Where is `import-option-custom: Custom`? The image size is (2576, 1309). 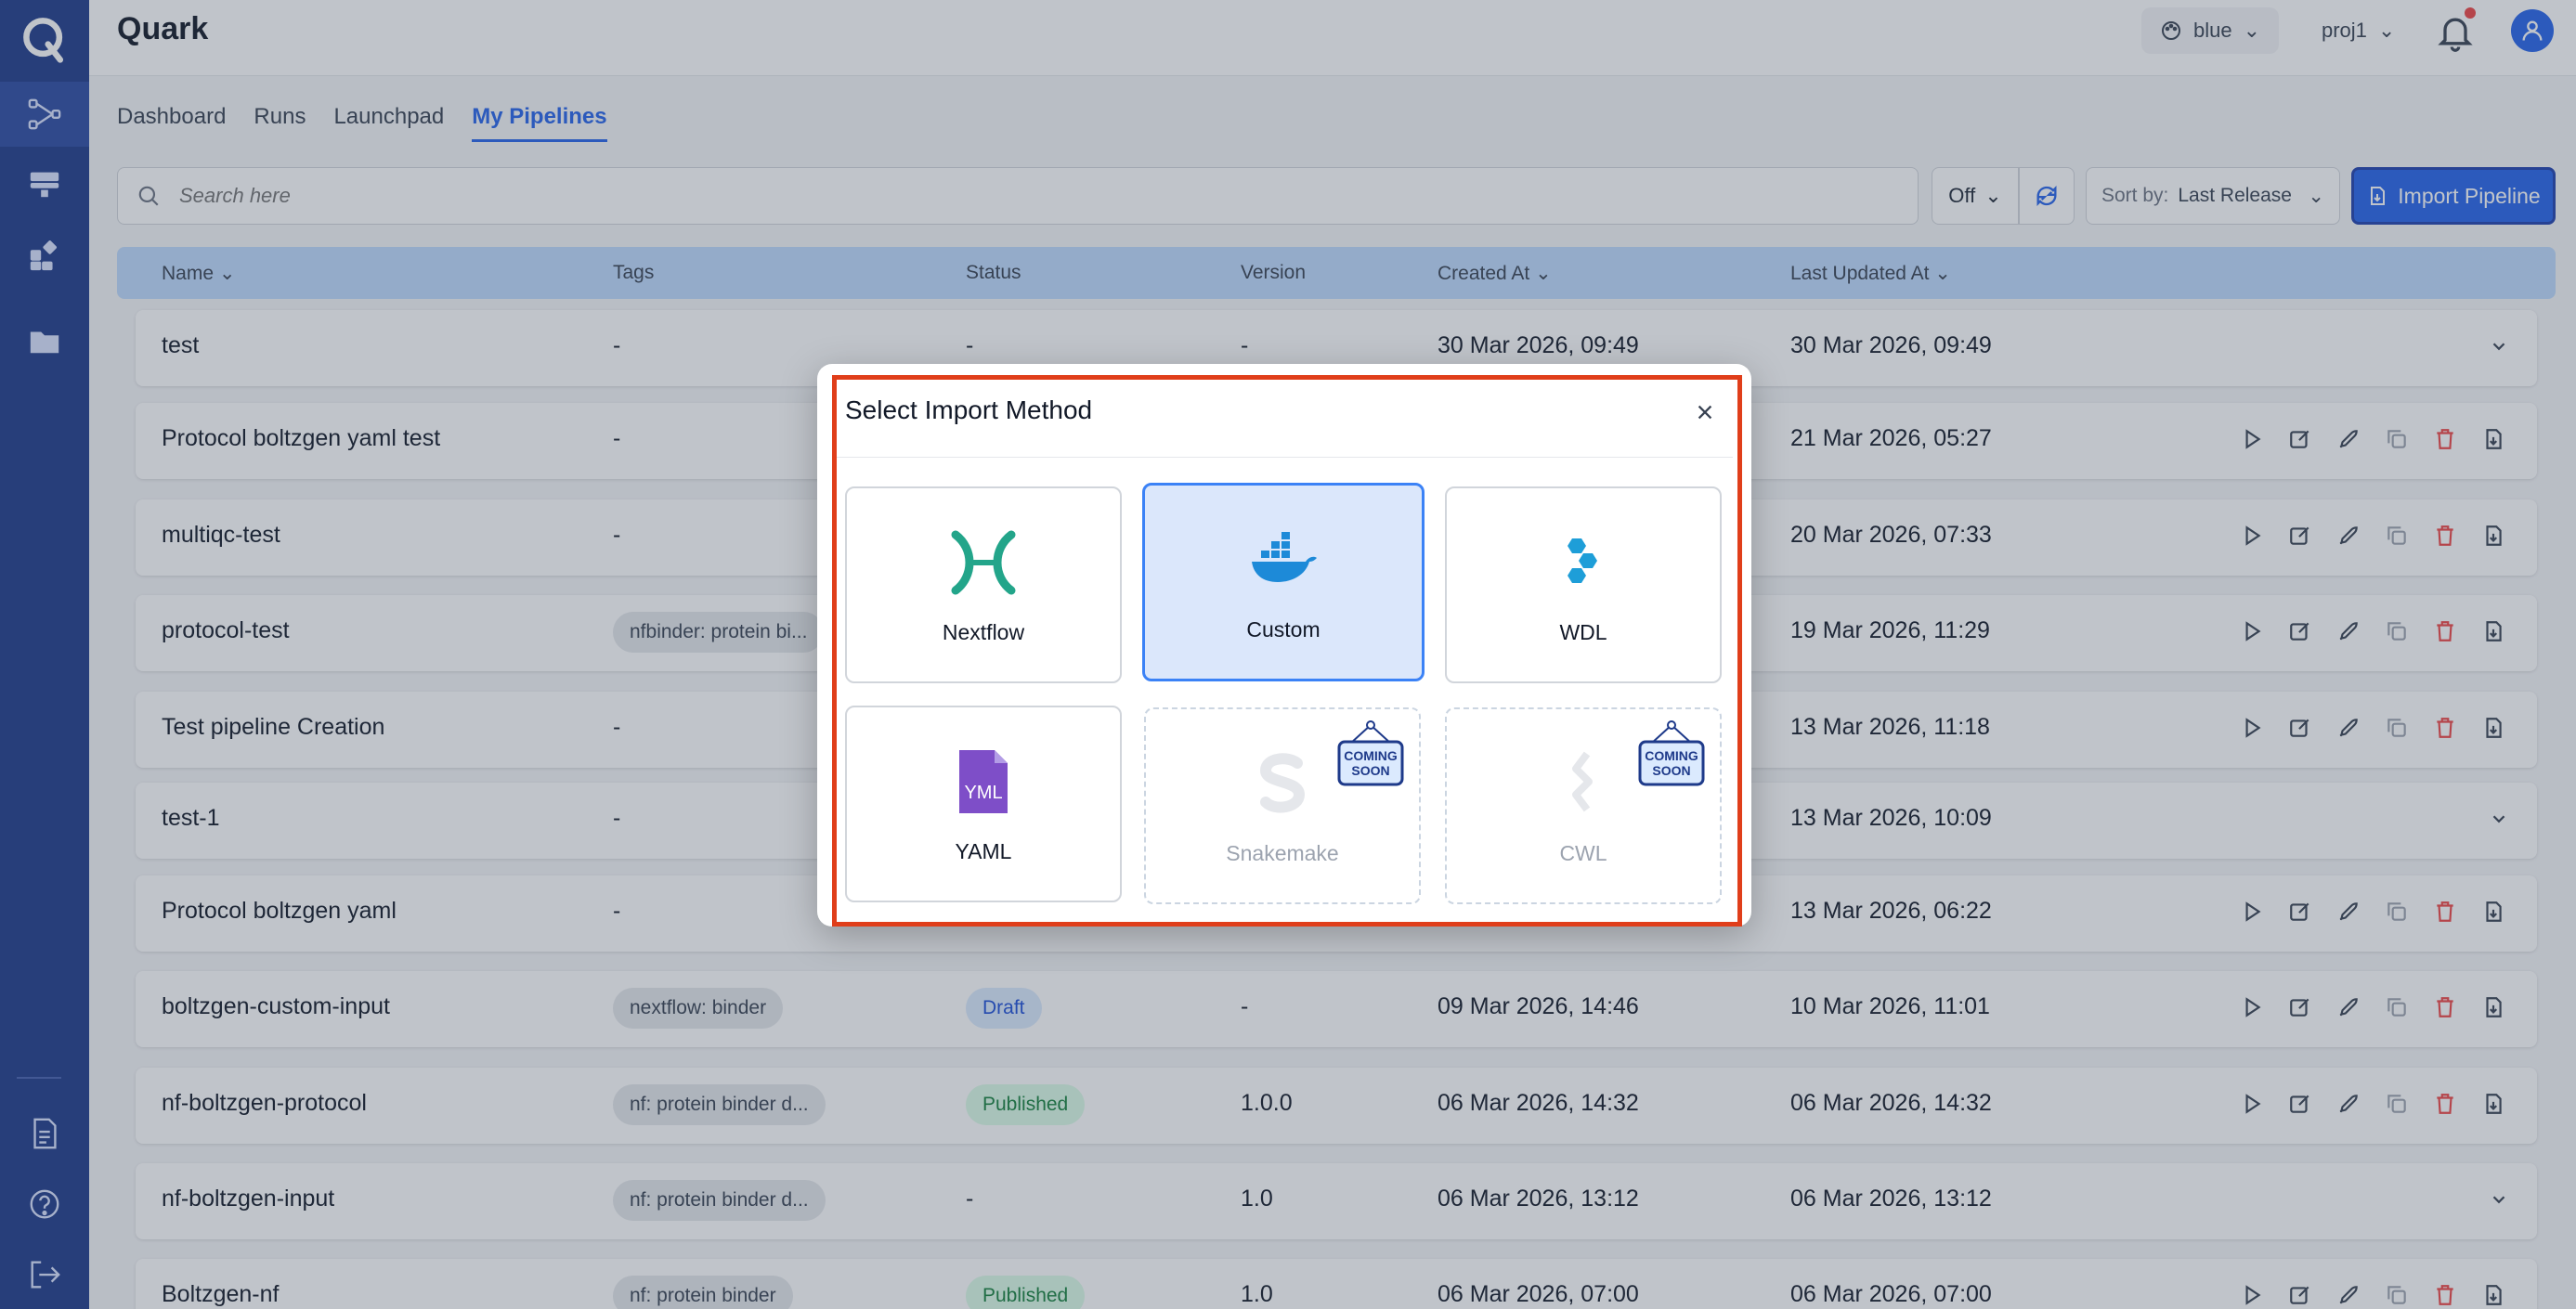
import-option-custom: Custom is located at coordinates (1283, 582).